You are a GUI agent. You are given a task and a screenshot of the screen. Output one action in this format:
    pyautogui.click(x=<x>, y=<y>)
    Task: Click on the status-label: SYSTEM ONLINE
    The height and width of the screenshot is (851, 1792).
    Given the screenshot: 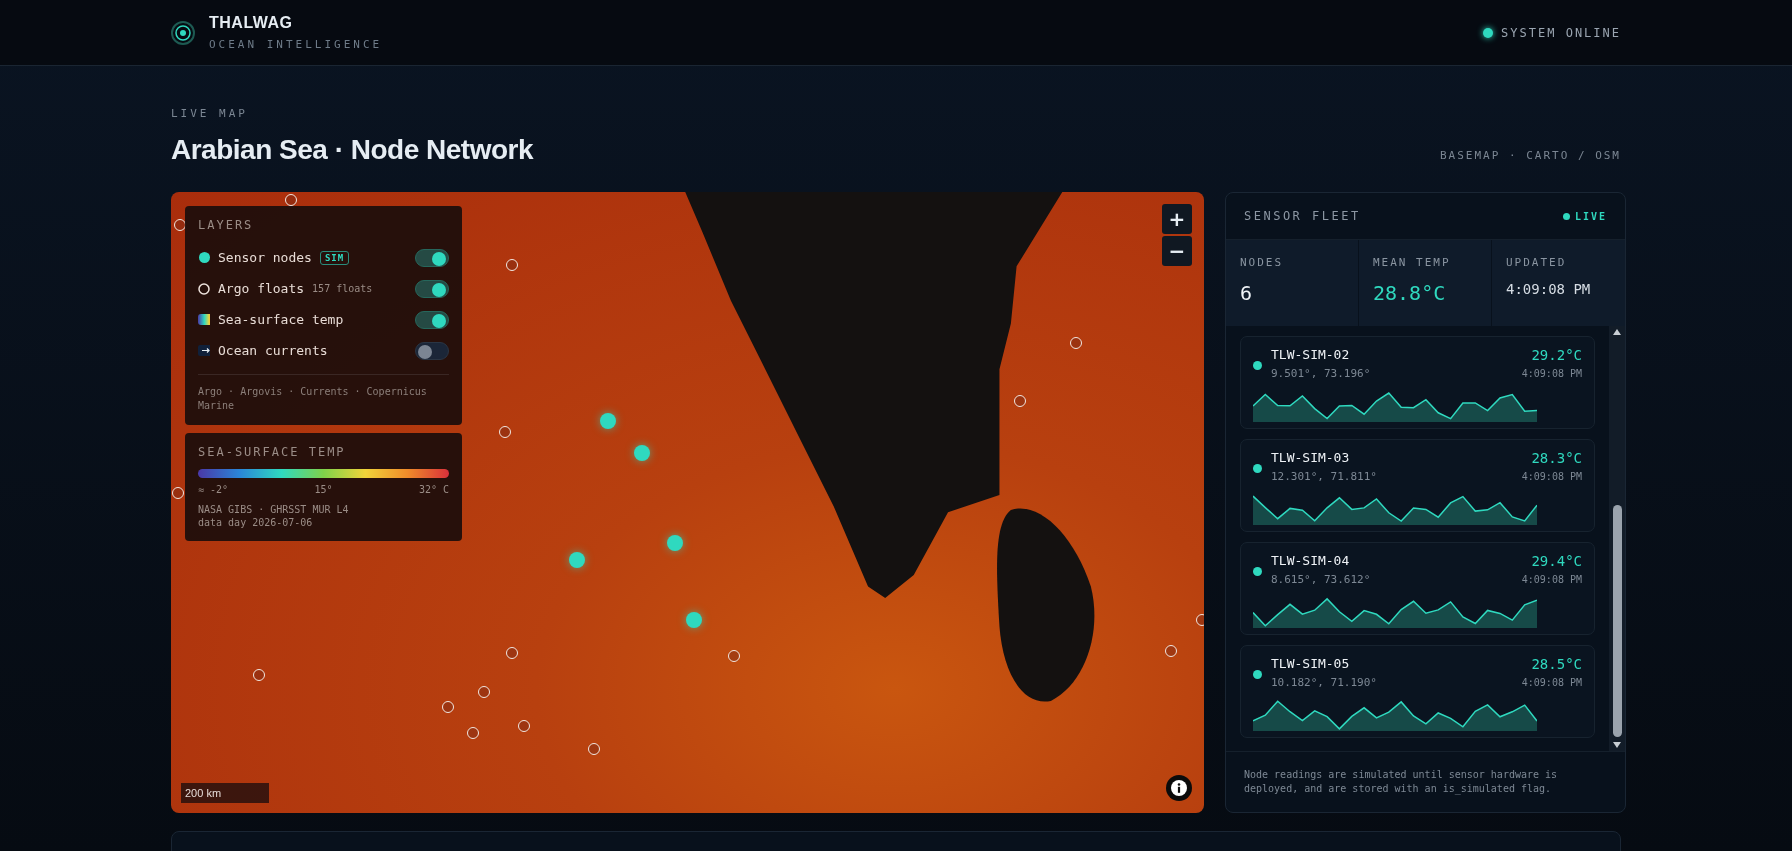 What is the action you would take?
    pyautogui.click(x=1561, y=32)
    